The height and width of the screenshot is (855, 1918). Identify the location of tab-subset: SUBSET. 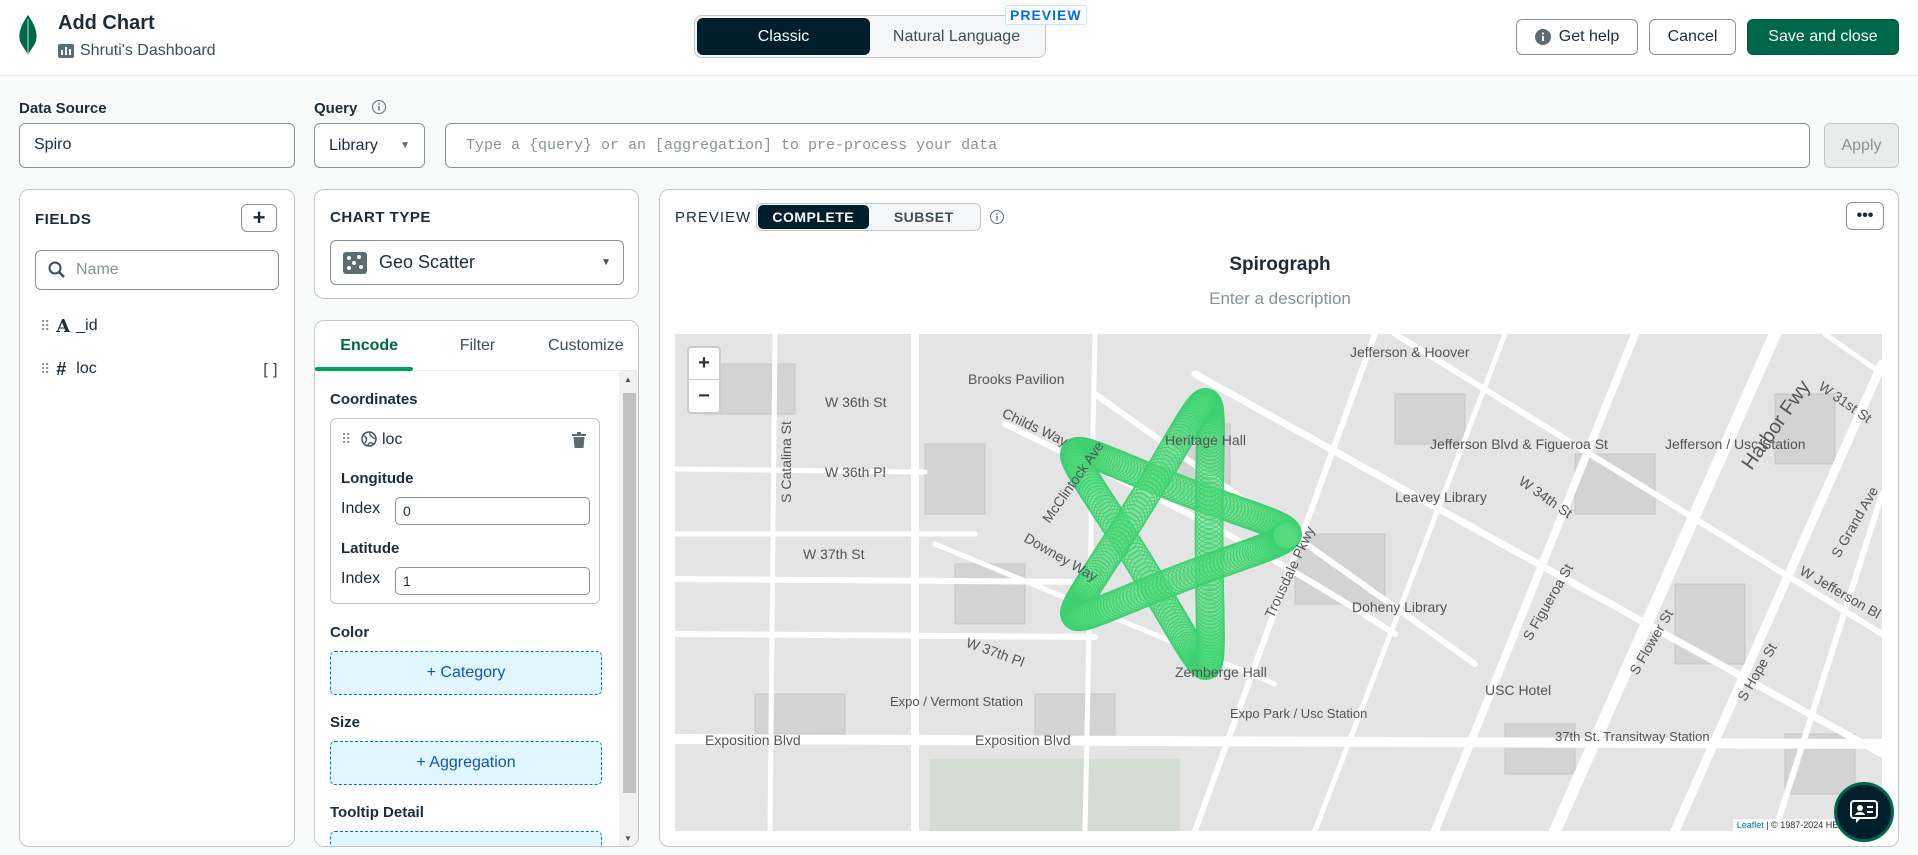
(924, 217).